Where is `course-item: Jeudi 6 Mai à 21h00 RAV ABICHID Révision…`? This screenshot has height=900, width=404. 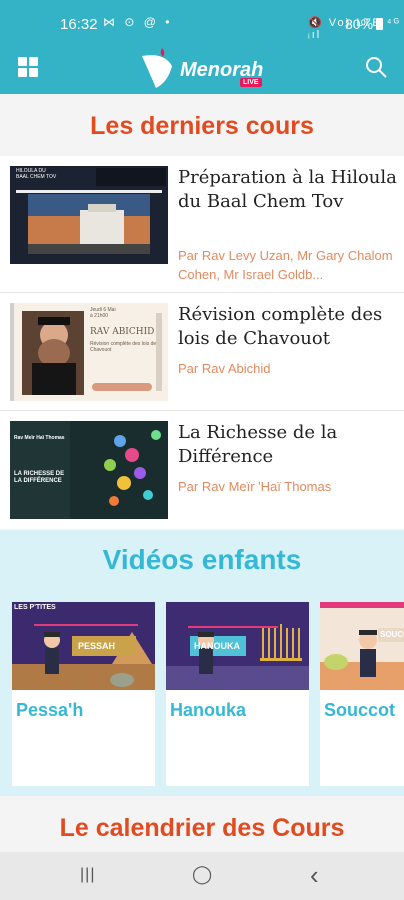 course-item: Jeudi 6 Mai à 21h00 RAV ABICHID Révision… is located at coordinates (202, 352).